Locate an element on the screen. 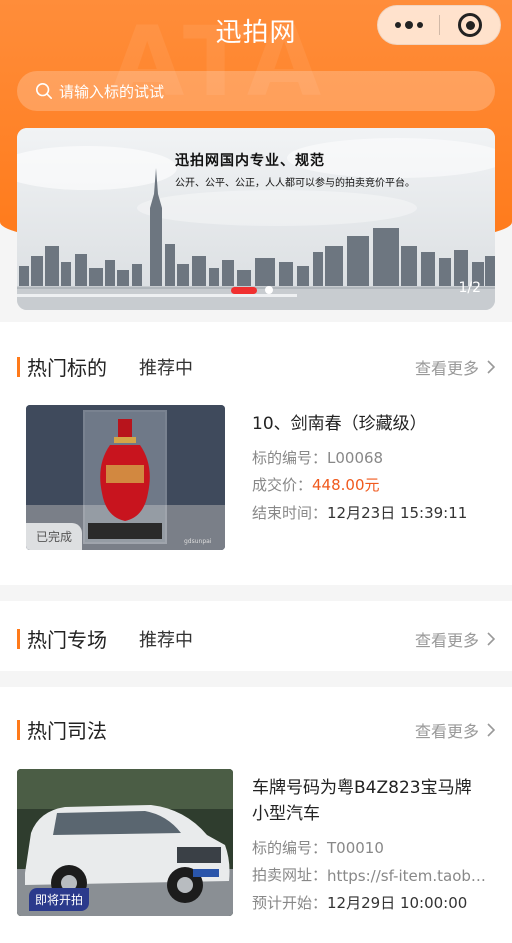 This screenshot has width=512, height=943. section-header: 热门专场 推荐中 is located at coordinates (105, 638).